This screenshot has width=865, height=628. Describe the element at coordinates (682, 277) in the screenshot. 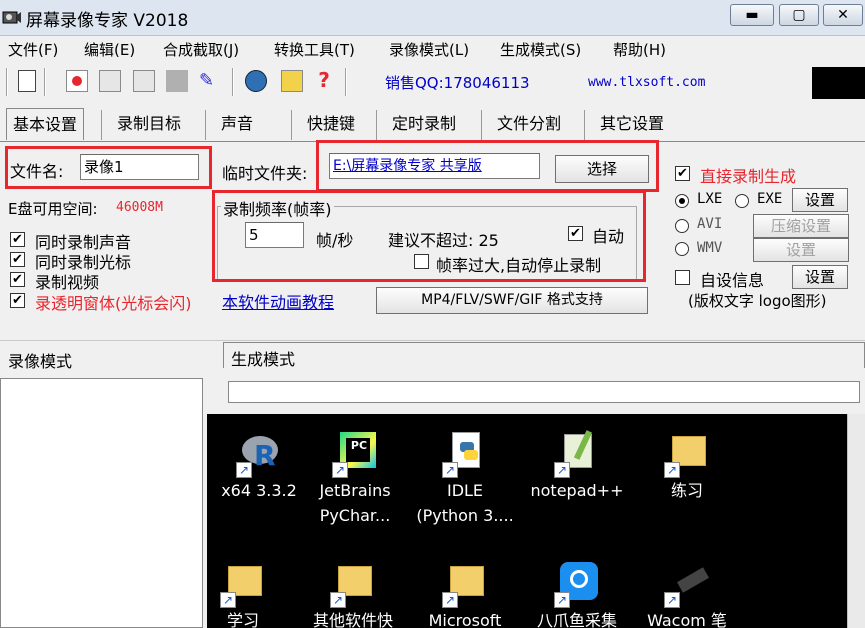

I see `custom-info-checkbox` at that location.